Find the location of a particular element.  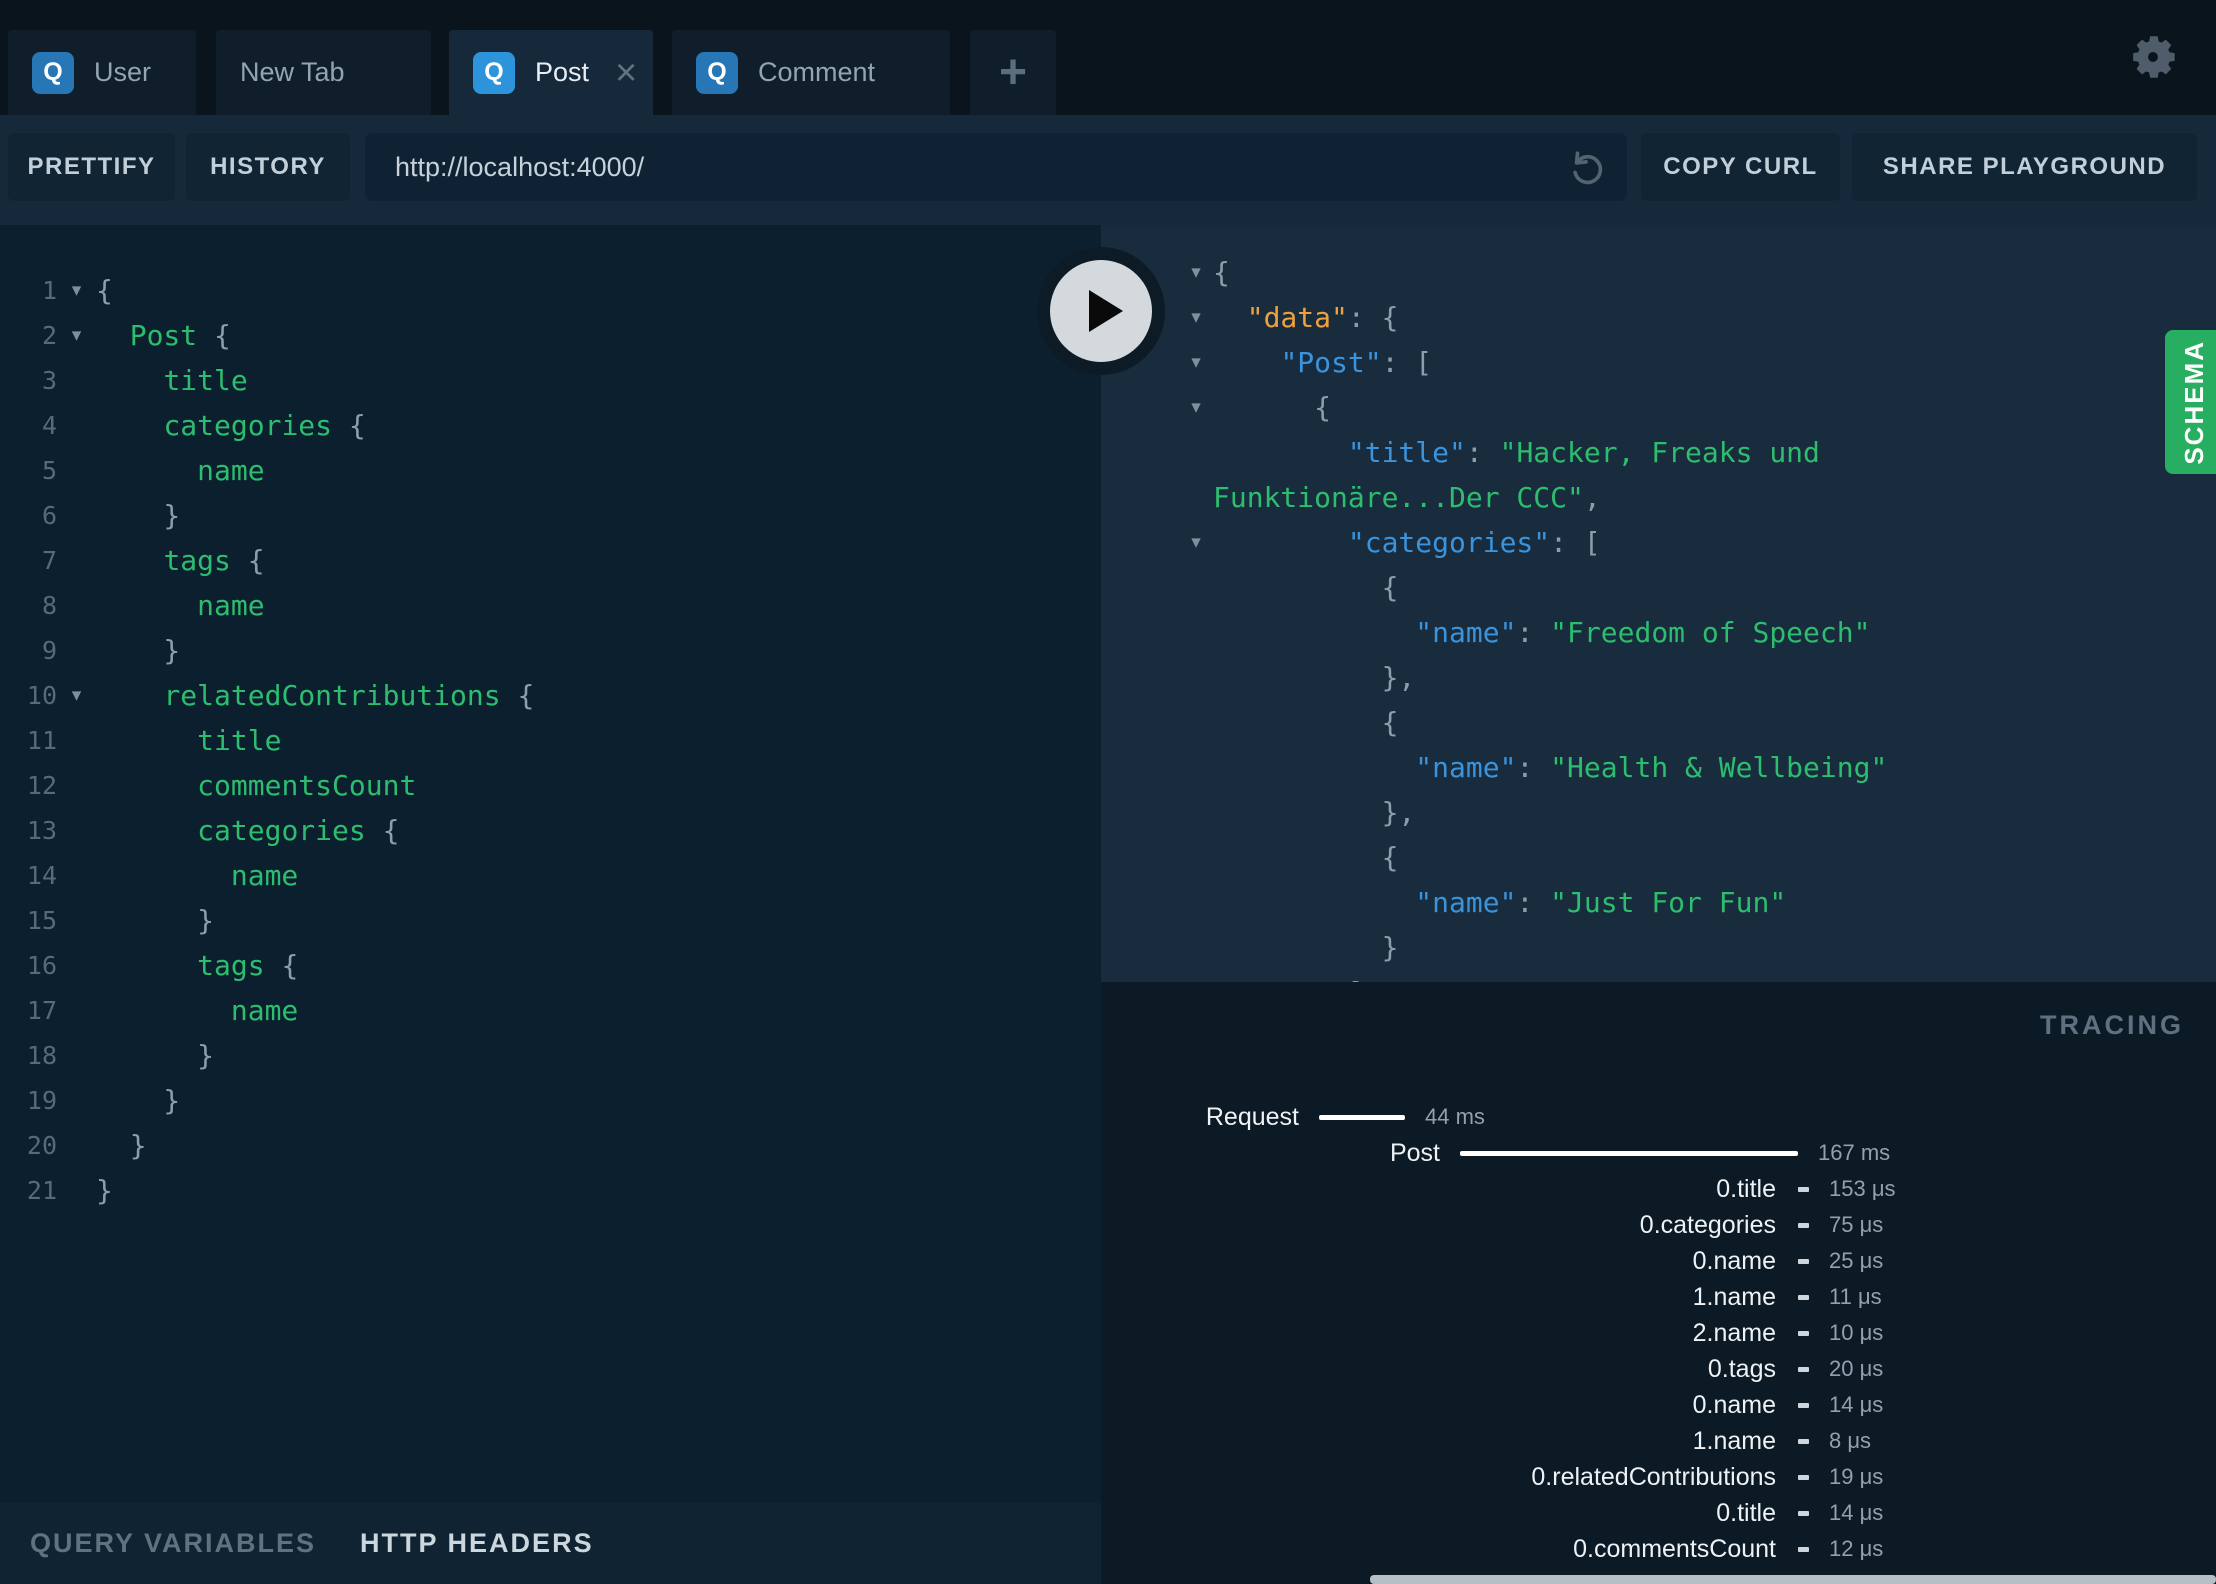

editor-line: 11 title is located at coordinates (550, 740).